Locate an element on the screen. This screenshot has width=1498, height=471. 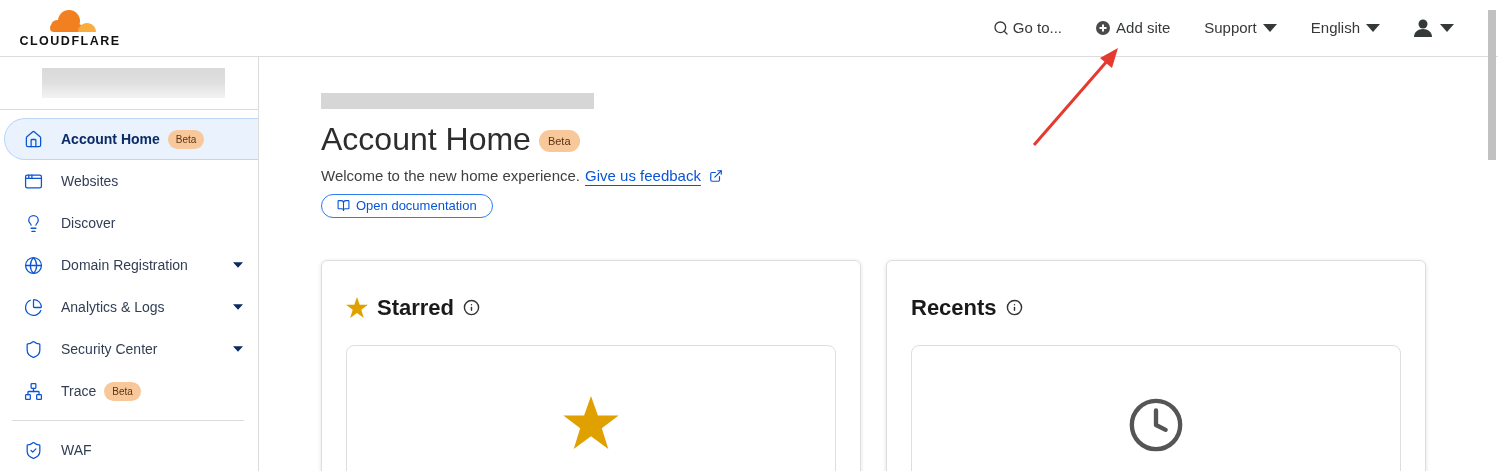
sidebar-item: Analytics & Logs is located at coordinates (131, 307).